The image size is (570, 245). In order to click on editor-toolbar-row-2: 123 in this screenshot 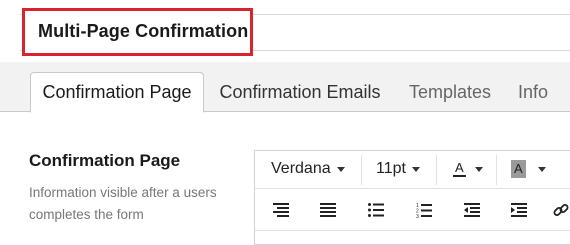, I will do `click(412, 210)`.